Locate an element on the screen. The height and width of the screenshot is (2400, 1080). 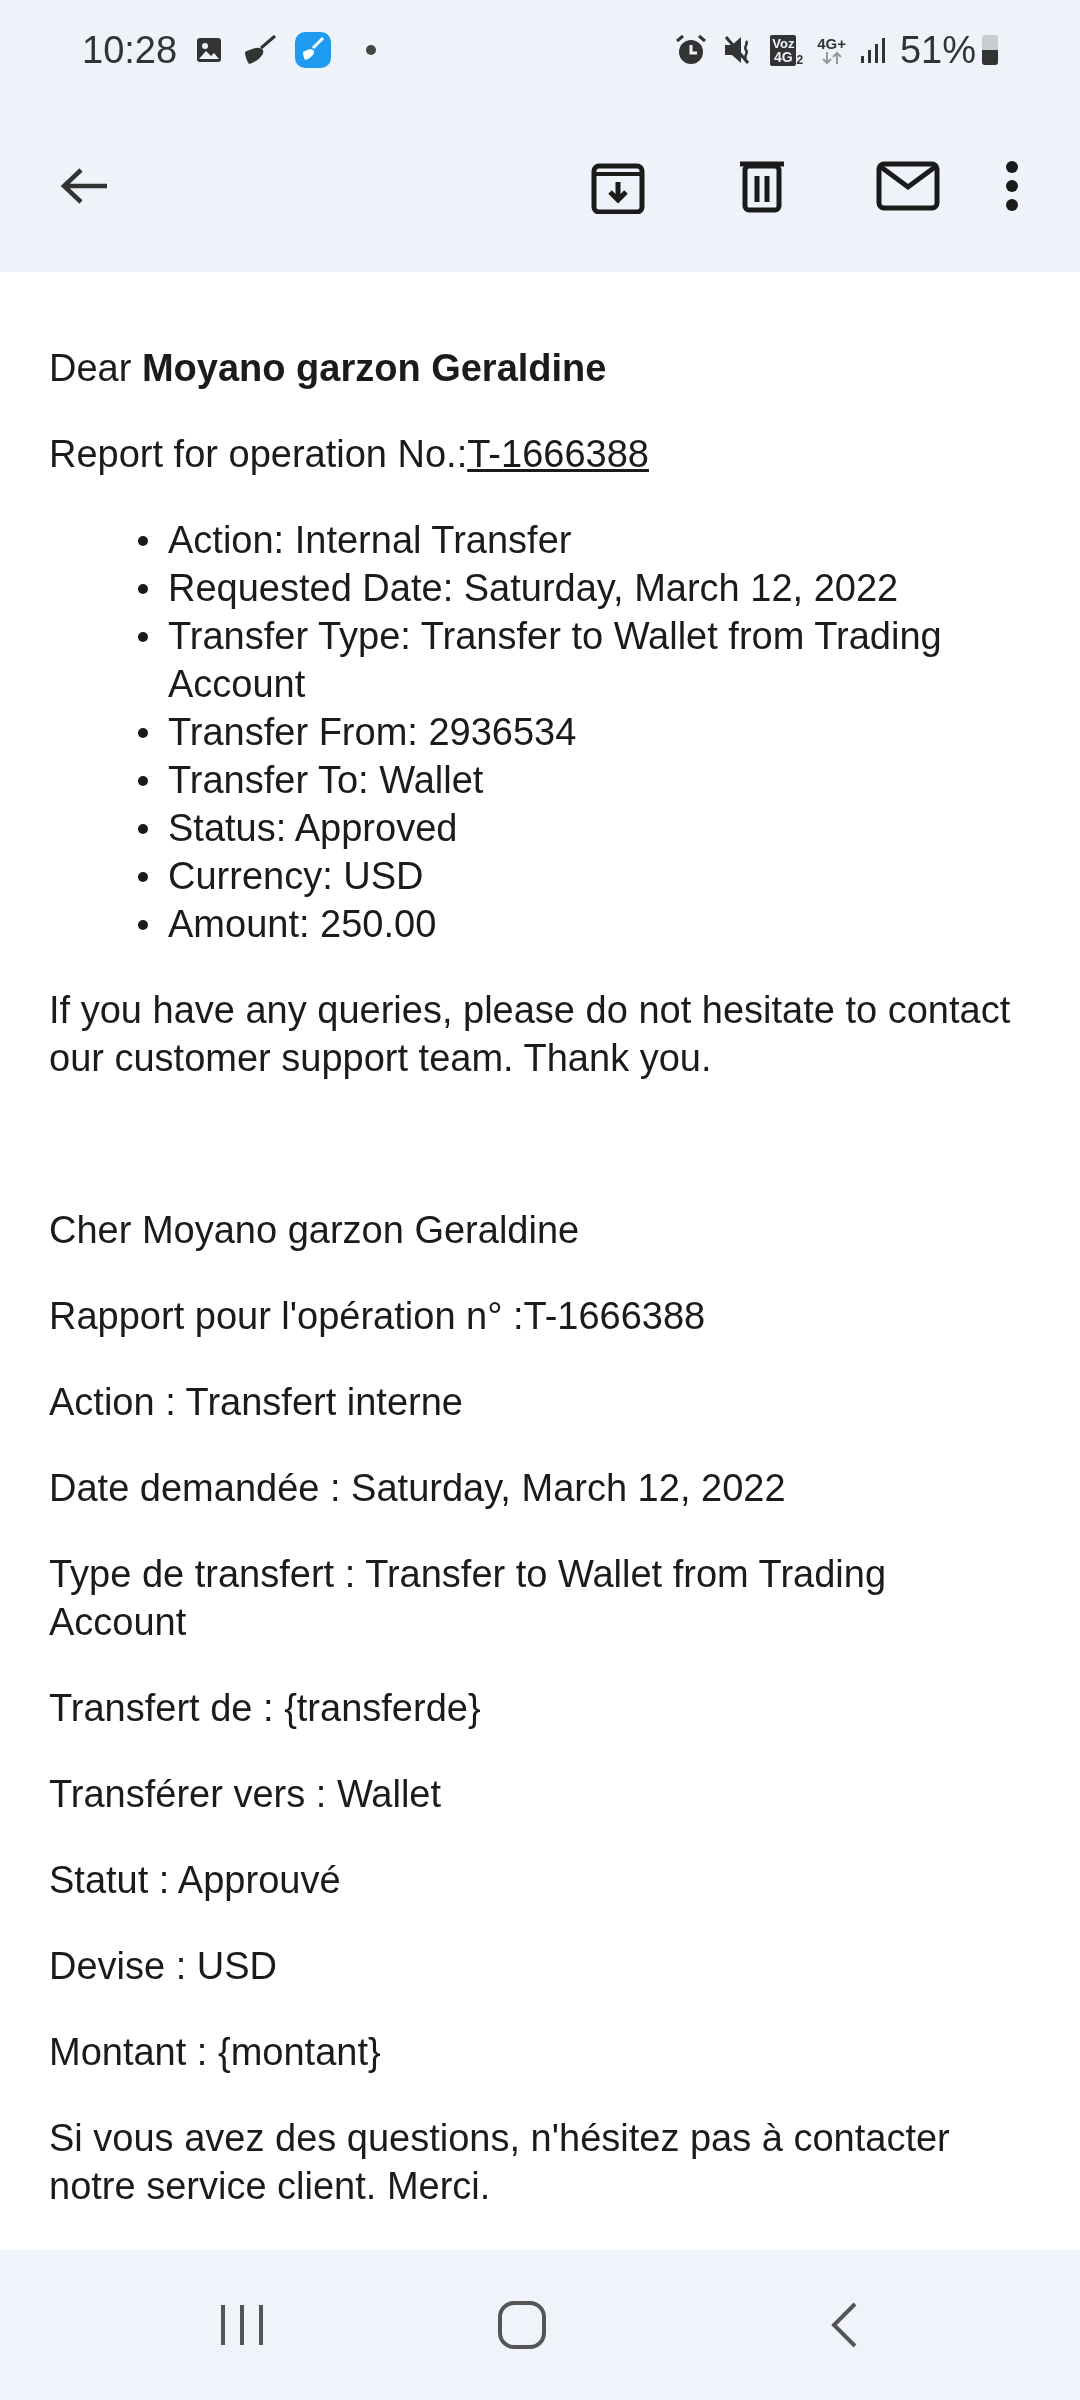
greeting-text: Dear Moyano garzon Geraldine is located at coordinates (328, 368).